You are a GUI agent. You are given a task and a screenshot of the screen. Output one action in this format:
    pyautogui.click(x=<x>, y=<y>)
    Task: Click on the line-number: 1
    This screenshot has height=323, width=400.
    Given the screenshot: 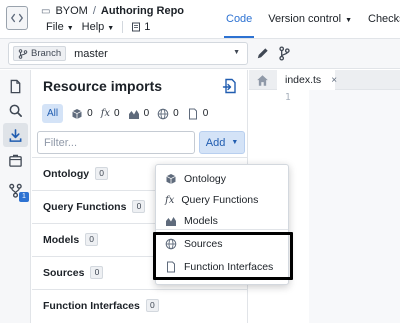 What is the action you would take?
    pyautogui.click(x=288, y=97)
    